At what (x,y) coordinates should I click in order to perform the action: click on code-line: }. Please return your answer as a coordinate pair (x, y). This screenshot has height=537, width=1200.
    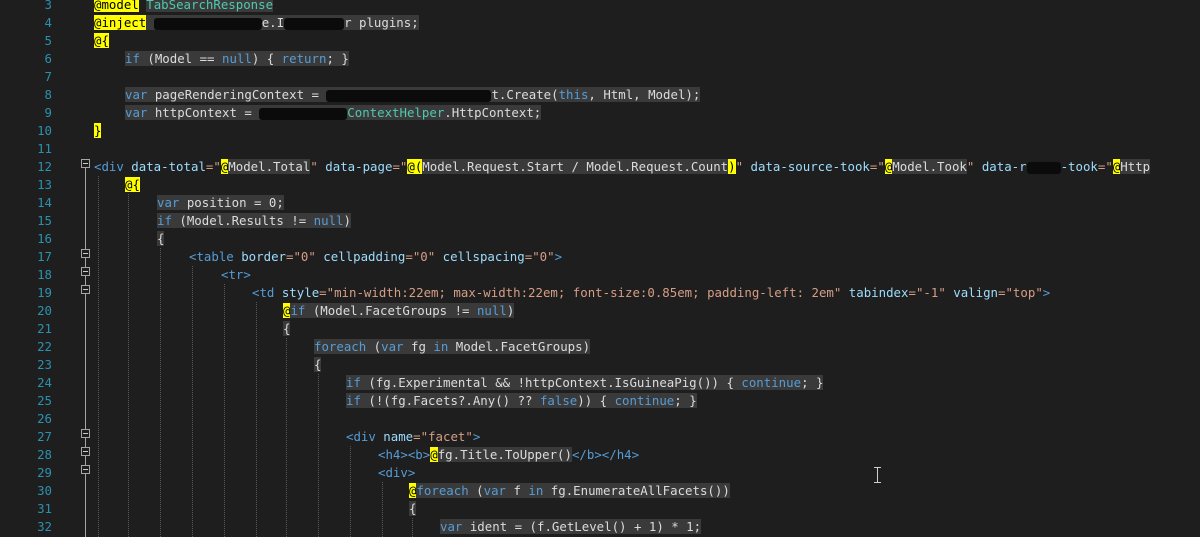
    Looking at the image, I should click on (98, 130).